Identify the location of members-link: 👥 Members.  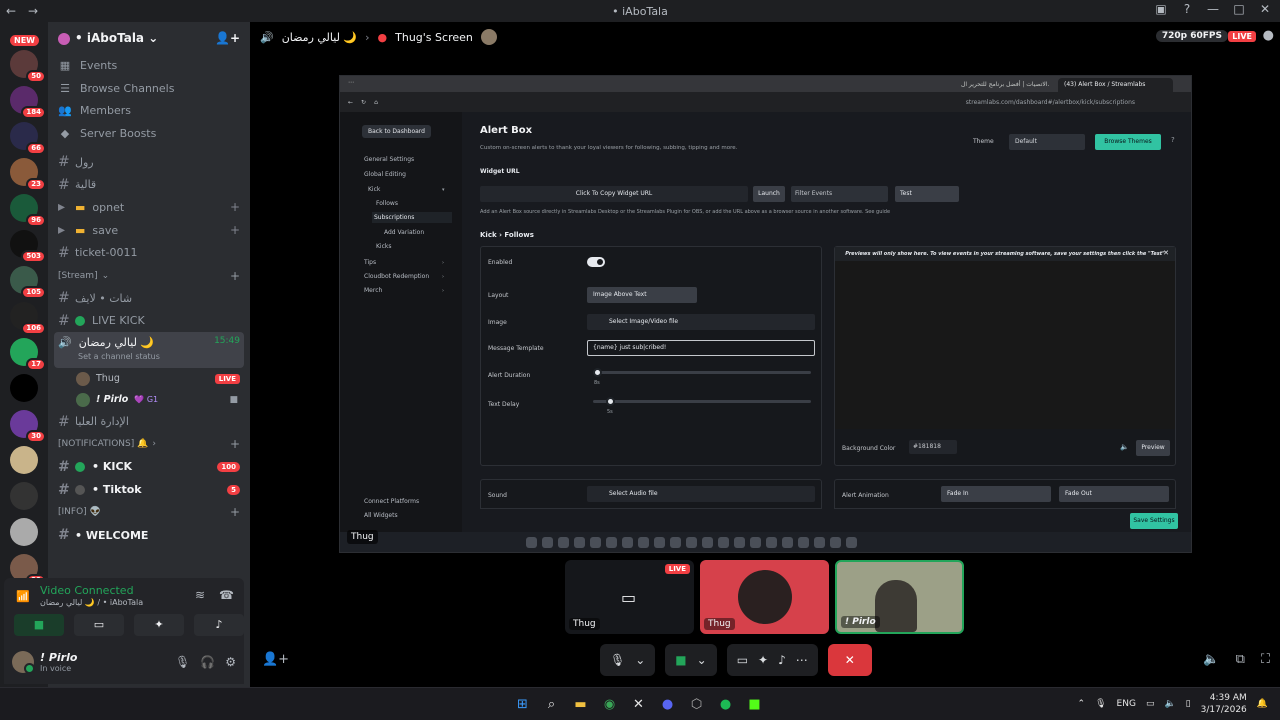
(149, 110).